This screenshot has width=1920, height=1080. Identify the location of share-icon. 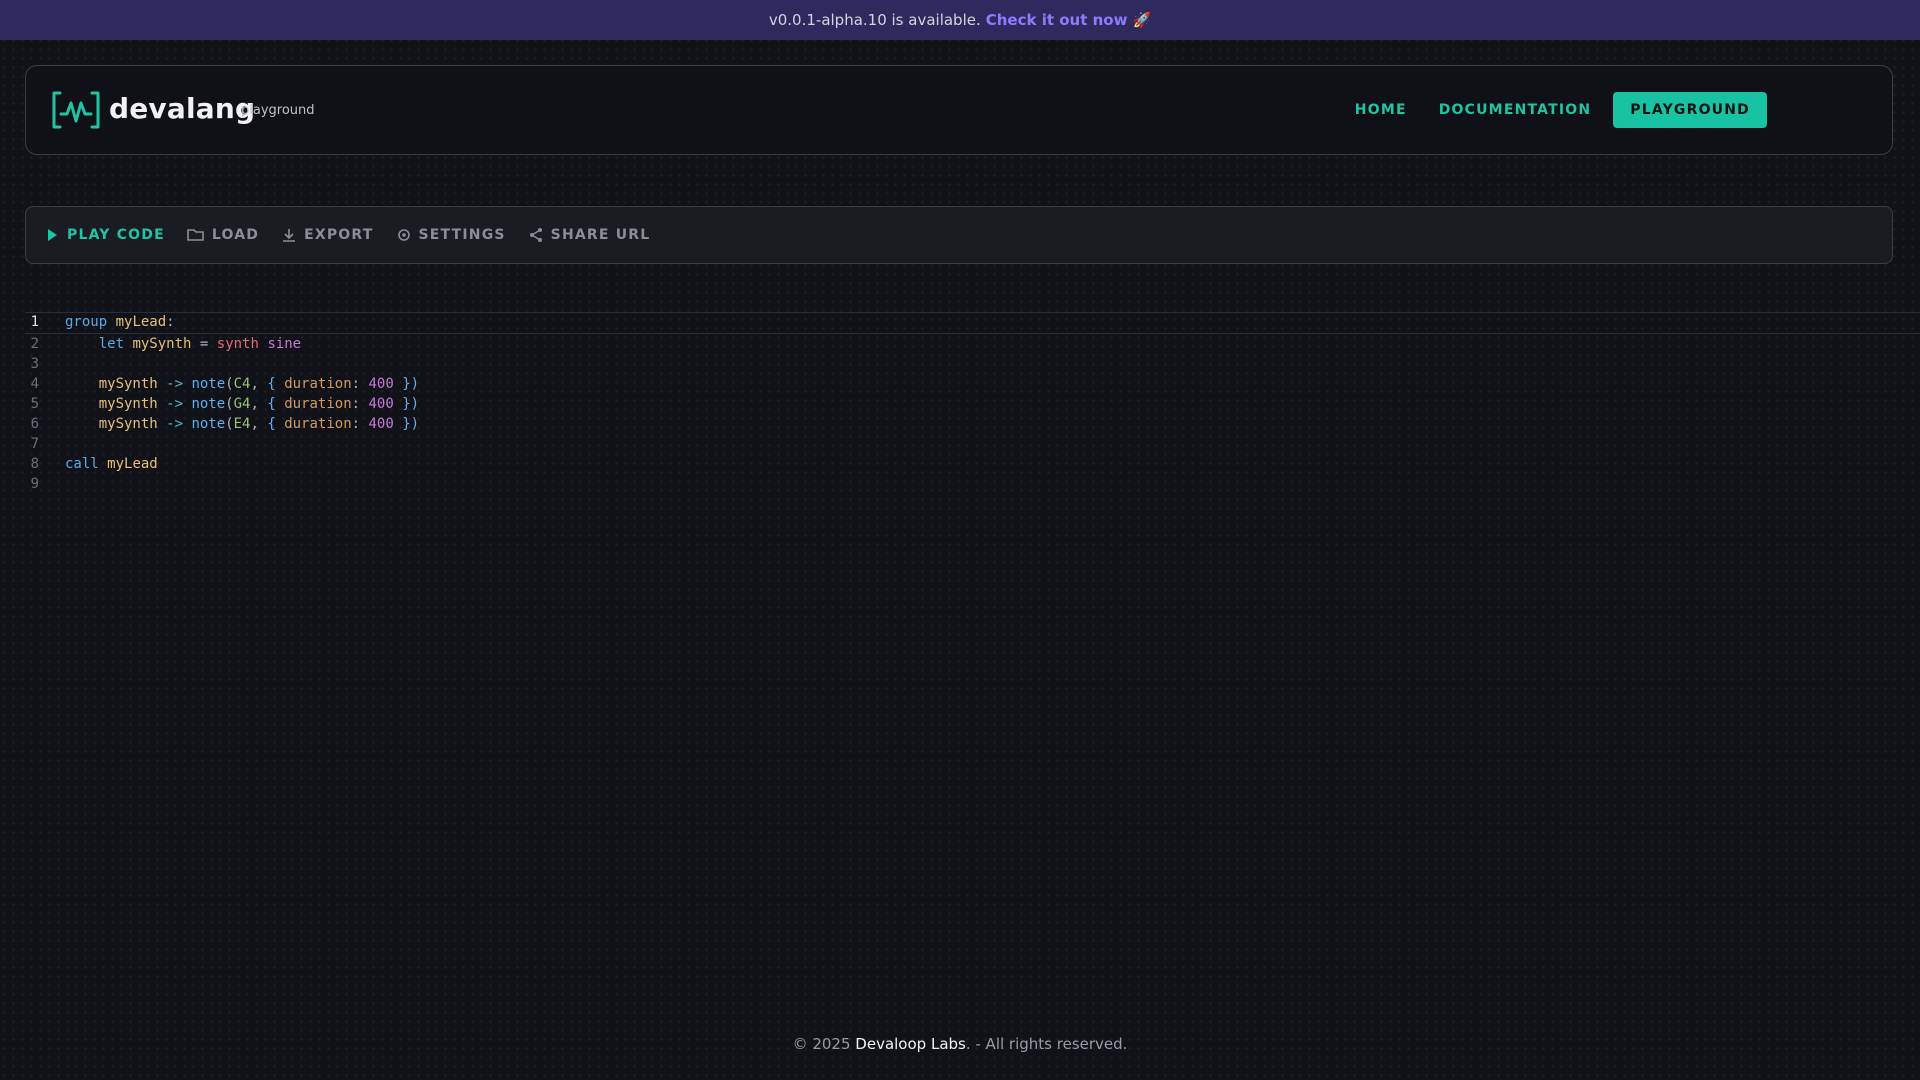
(536, 235).